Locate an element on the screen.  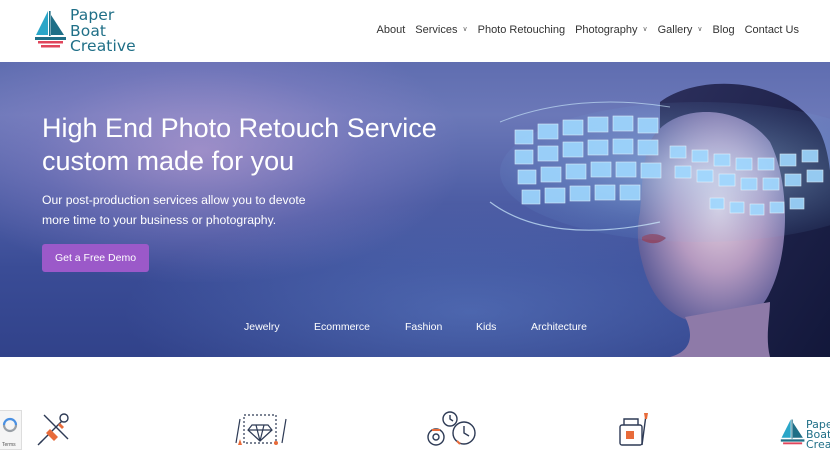
get-free-demo-button: Get a Free Demo is located at coordinates (95, 258).